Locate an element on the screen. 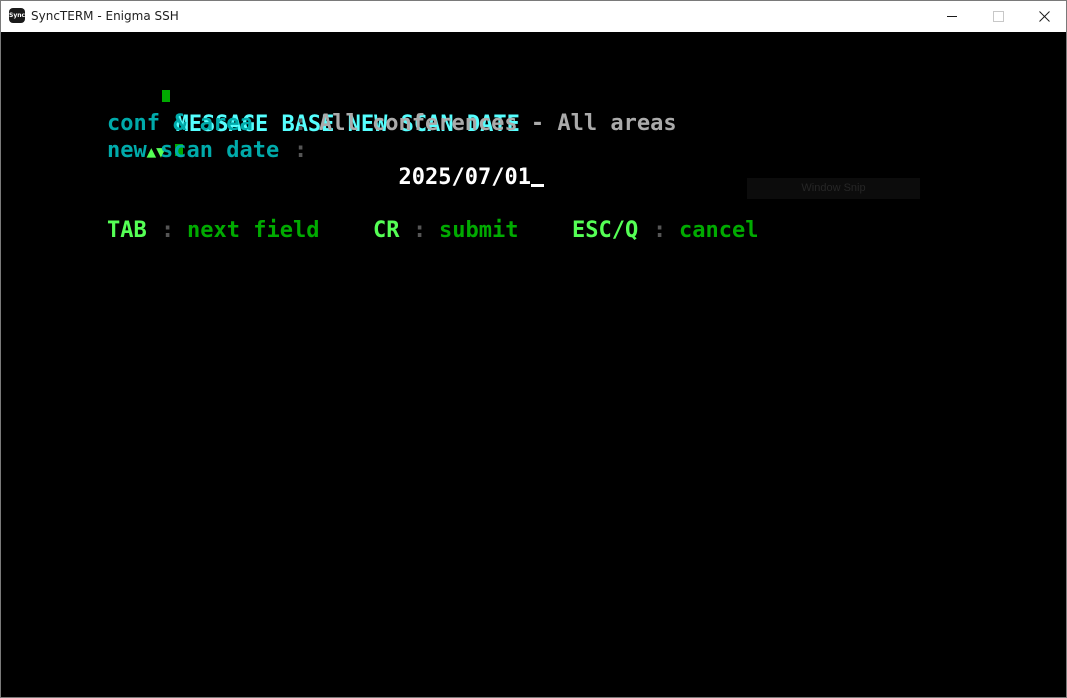 This screenshot has height=698, width=1067. scan-date-value: 2025/07/01 is located at coordinates (464, 177).